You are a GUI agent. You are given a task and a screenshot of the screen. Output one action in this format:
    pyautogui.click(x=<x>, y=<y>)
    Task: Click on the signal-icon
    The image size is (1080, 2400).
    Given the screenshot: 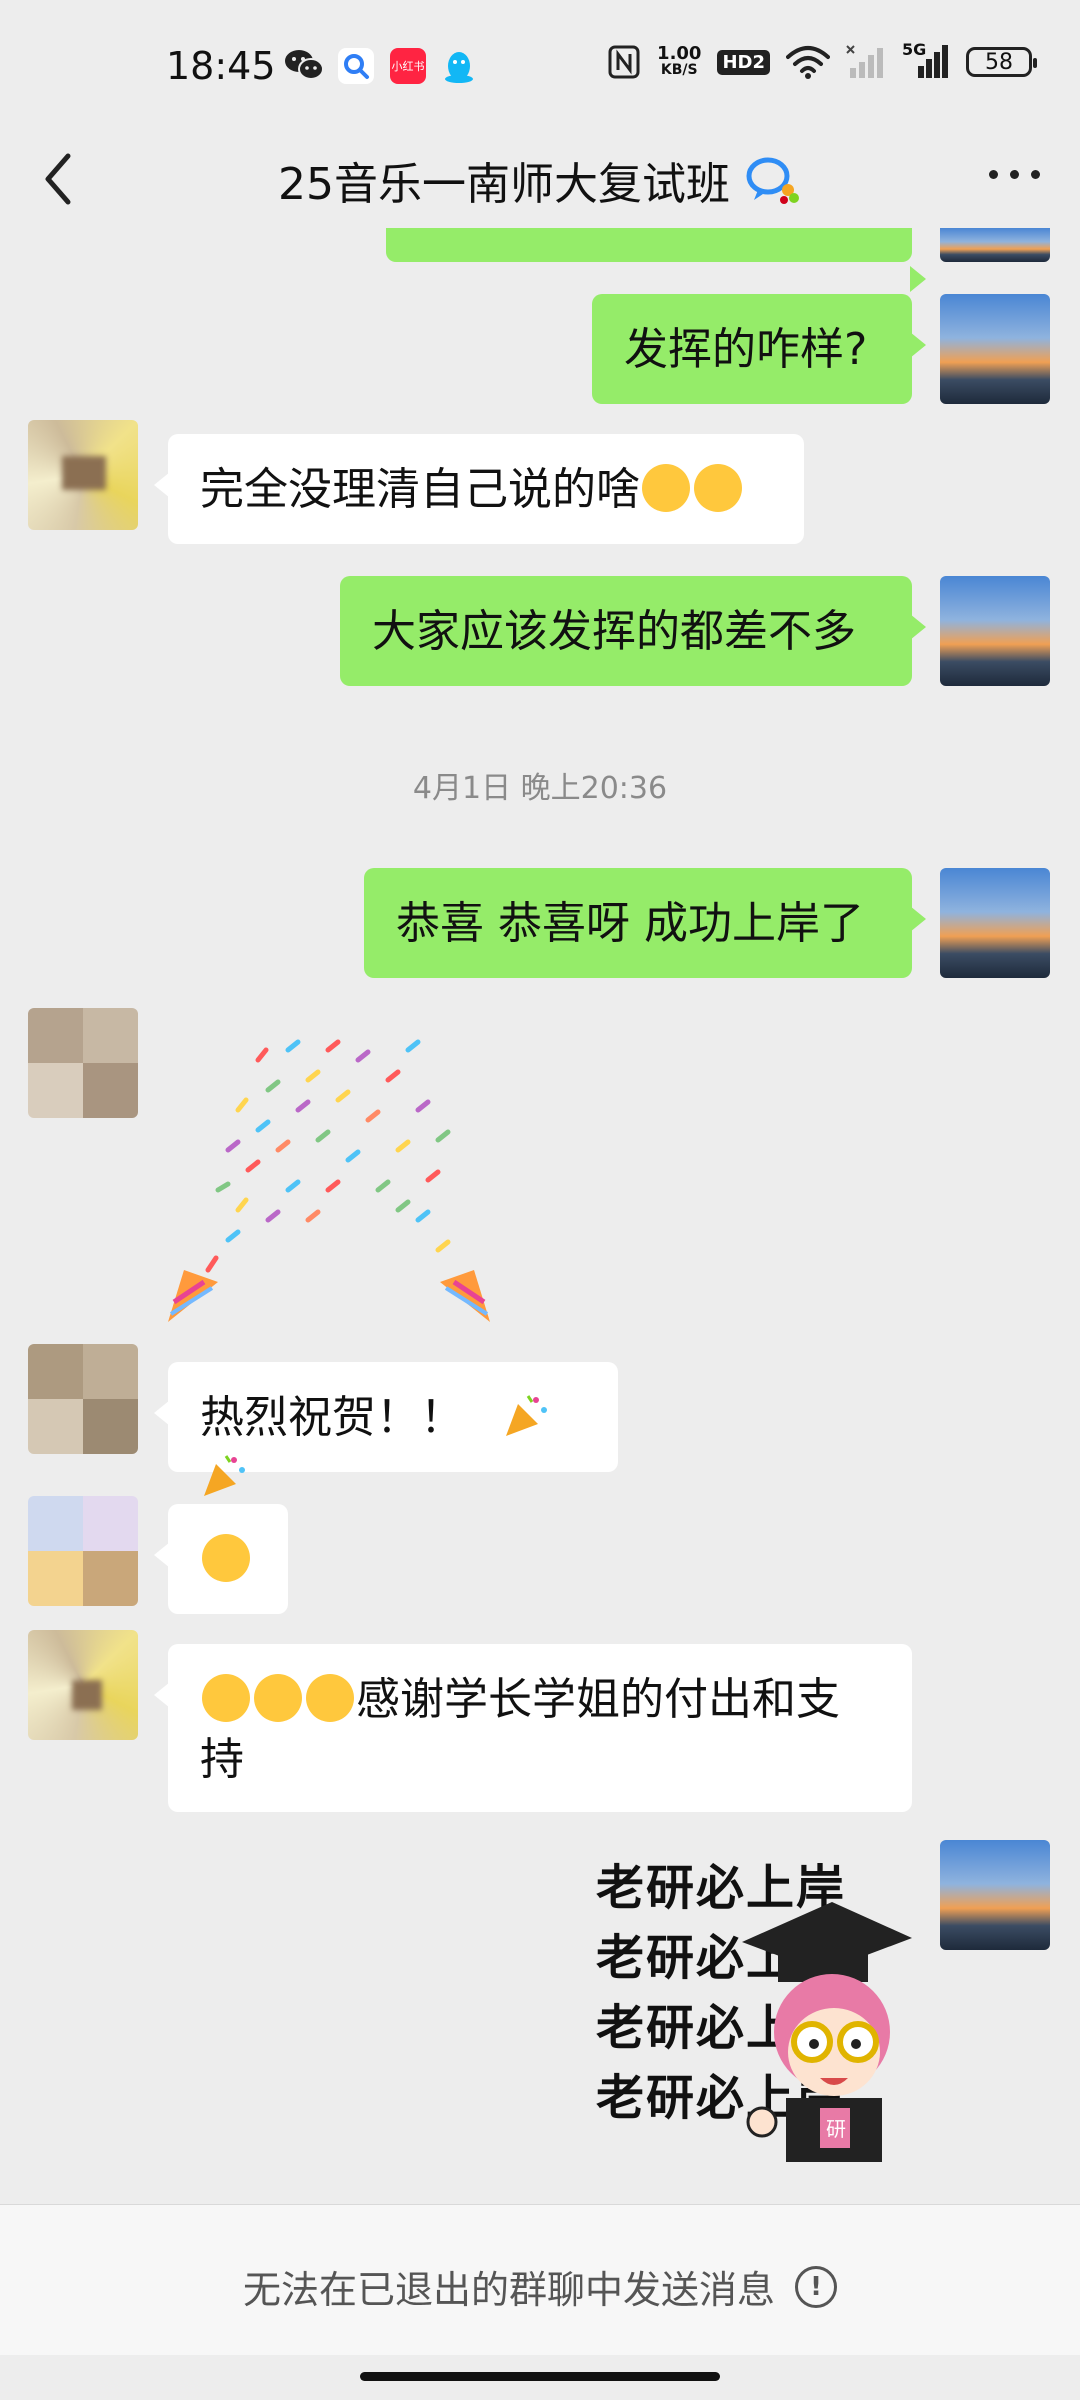 What is the action you would take?
    pyautogui.click(x=933, y=61)
    